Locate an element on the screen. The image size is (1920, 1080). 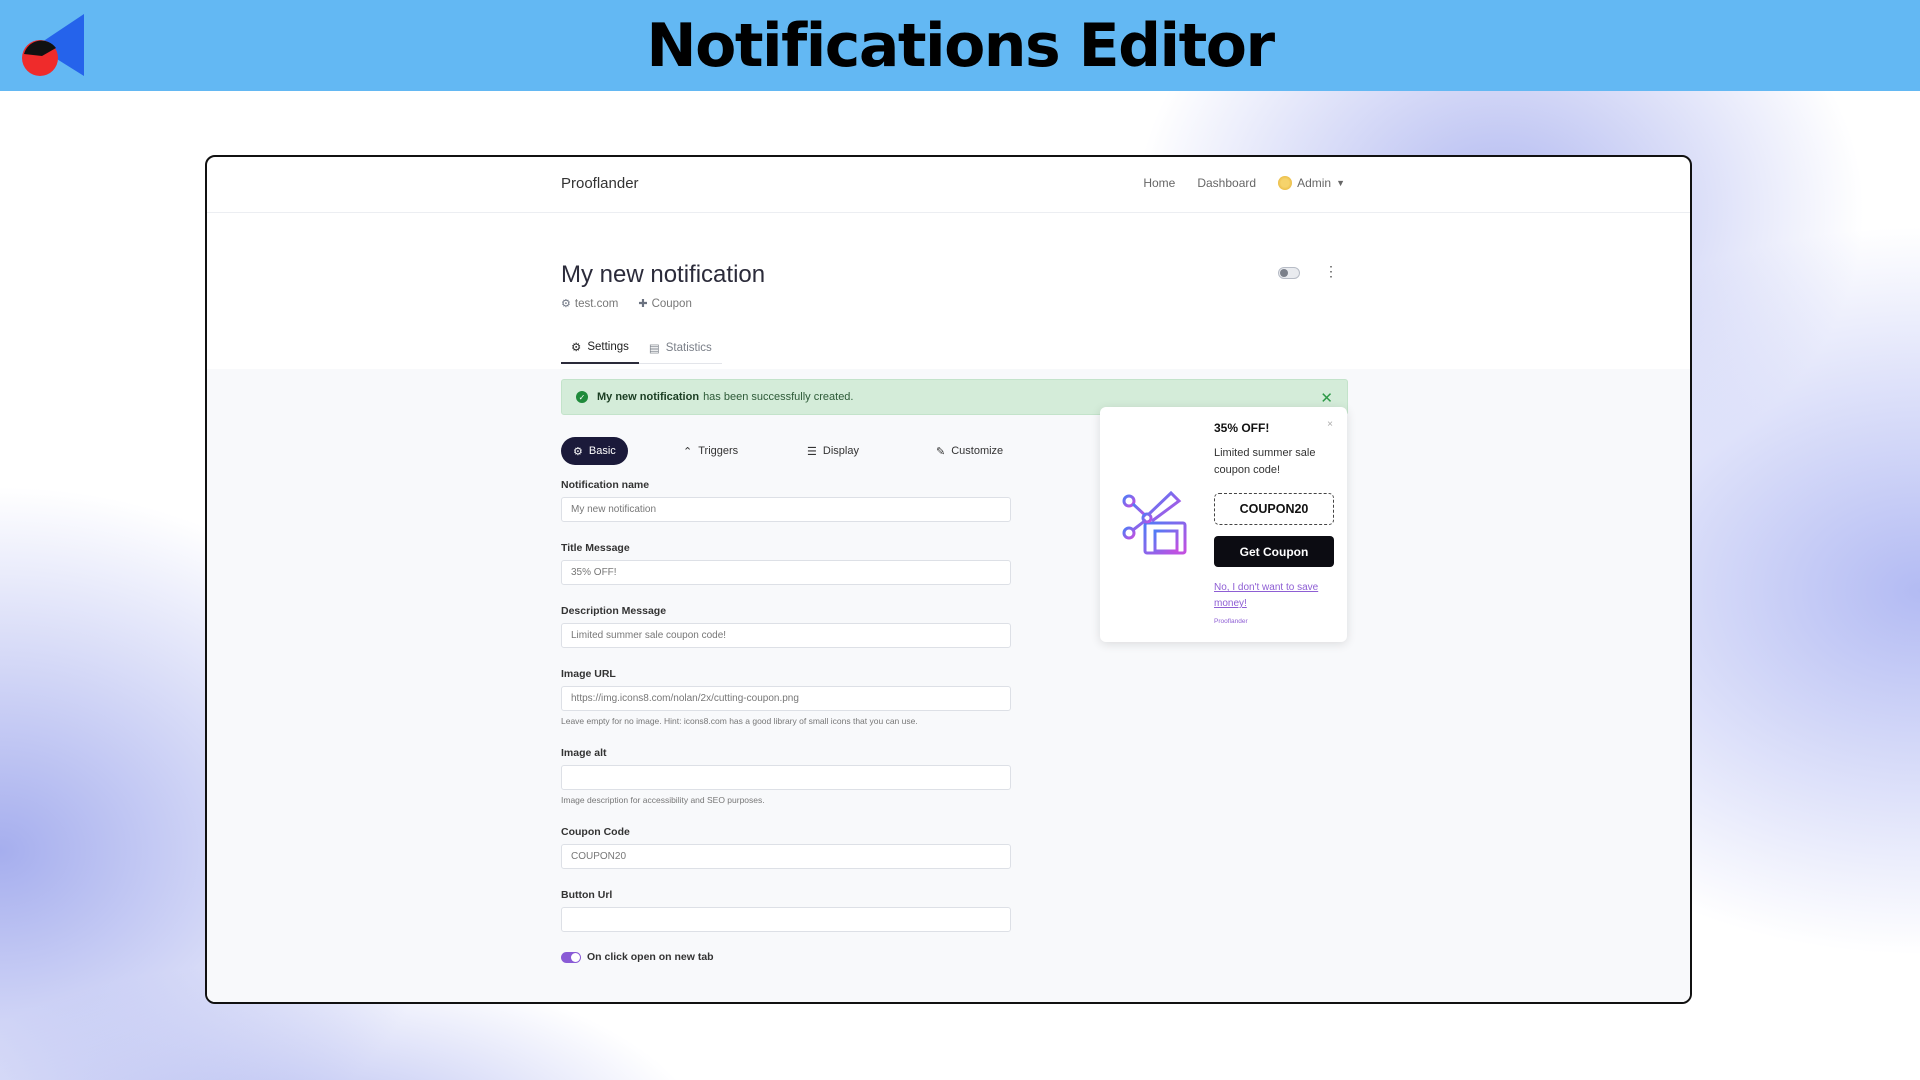
brush-icon: ✎ is located at coordinates (941, 451).